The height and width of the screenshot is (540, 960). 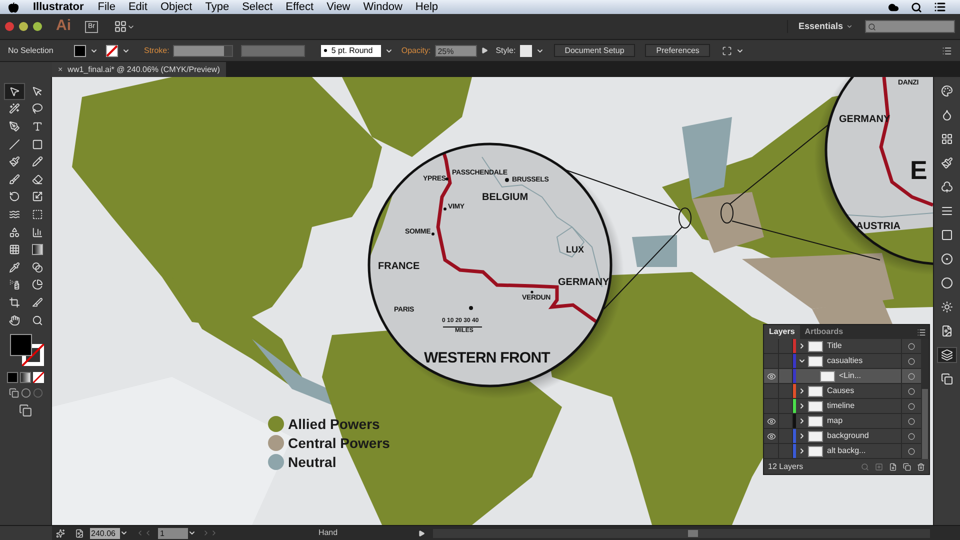 What do you see at coordinates (112, 50) in the screenshot?
I see `stroke-swatch` at bounding box center [112, 50].